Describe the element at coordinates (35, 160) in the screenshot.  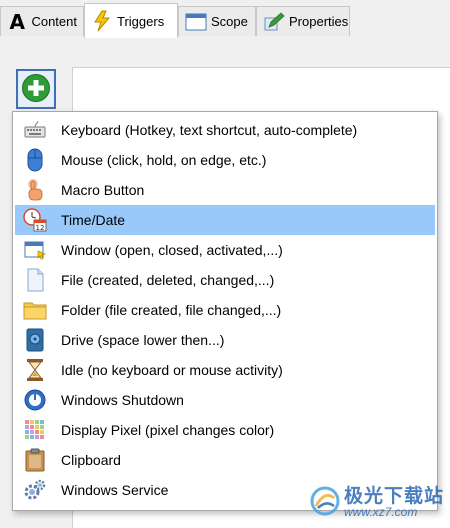
I see `mouse-icon` at that location.